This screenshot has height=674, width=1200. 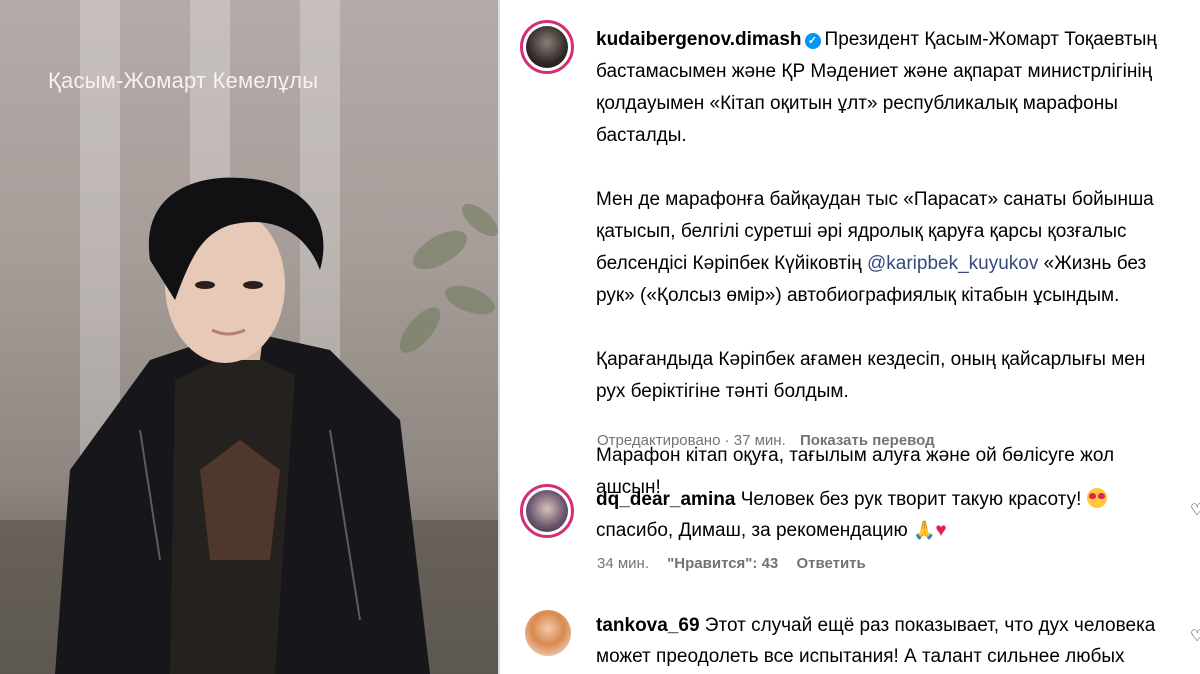 I want to click on red-heart-emoji-icon: ♥, so click(x=941, y=530).